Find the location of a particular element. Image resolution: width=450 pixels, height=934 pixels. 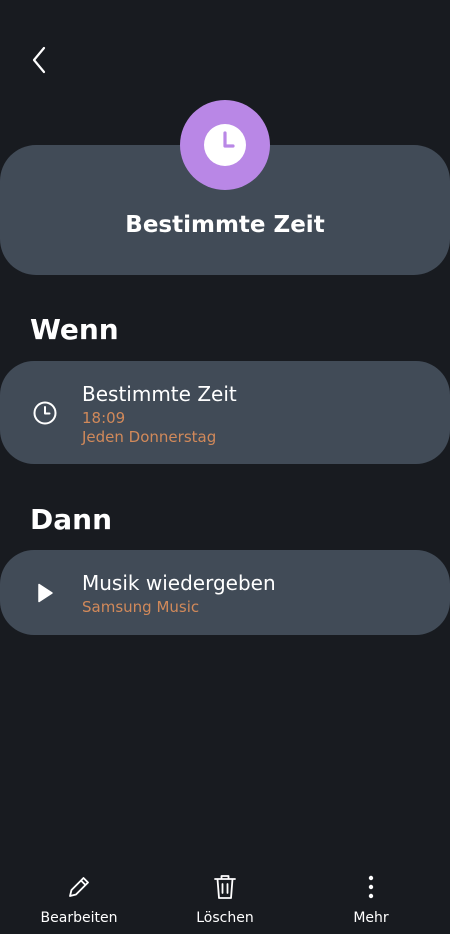

bottom-toolbar: Bearbeiten Löschen Mehr is located at coordinates (225, 897).